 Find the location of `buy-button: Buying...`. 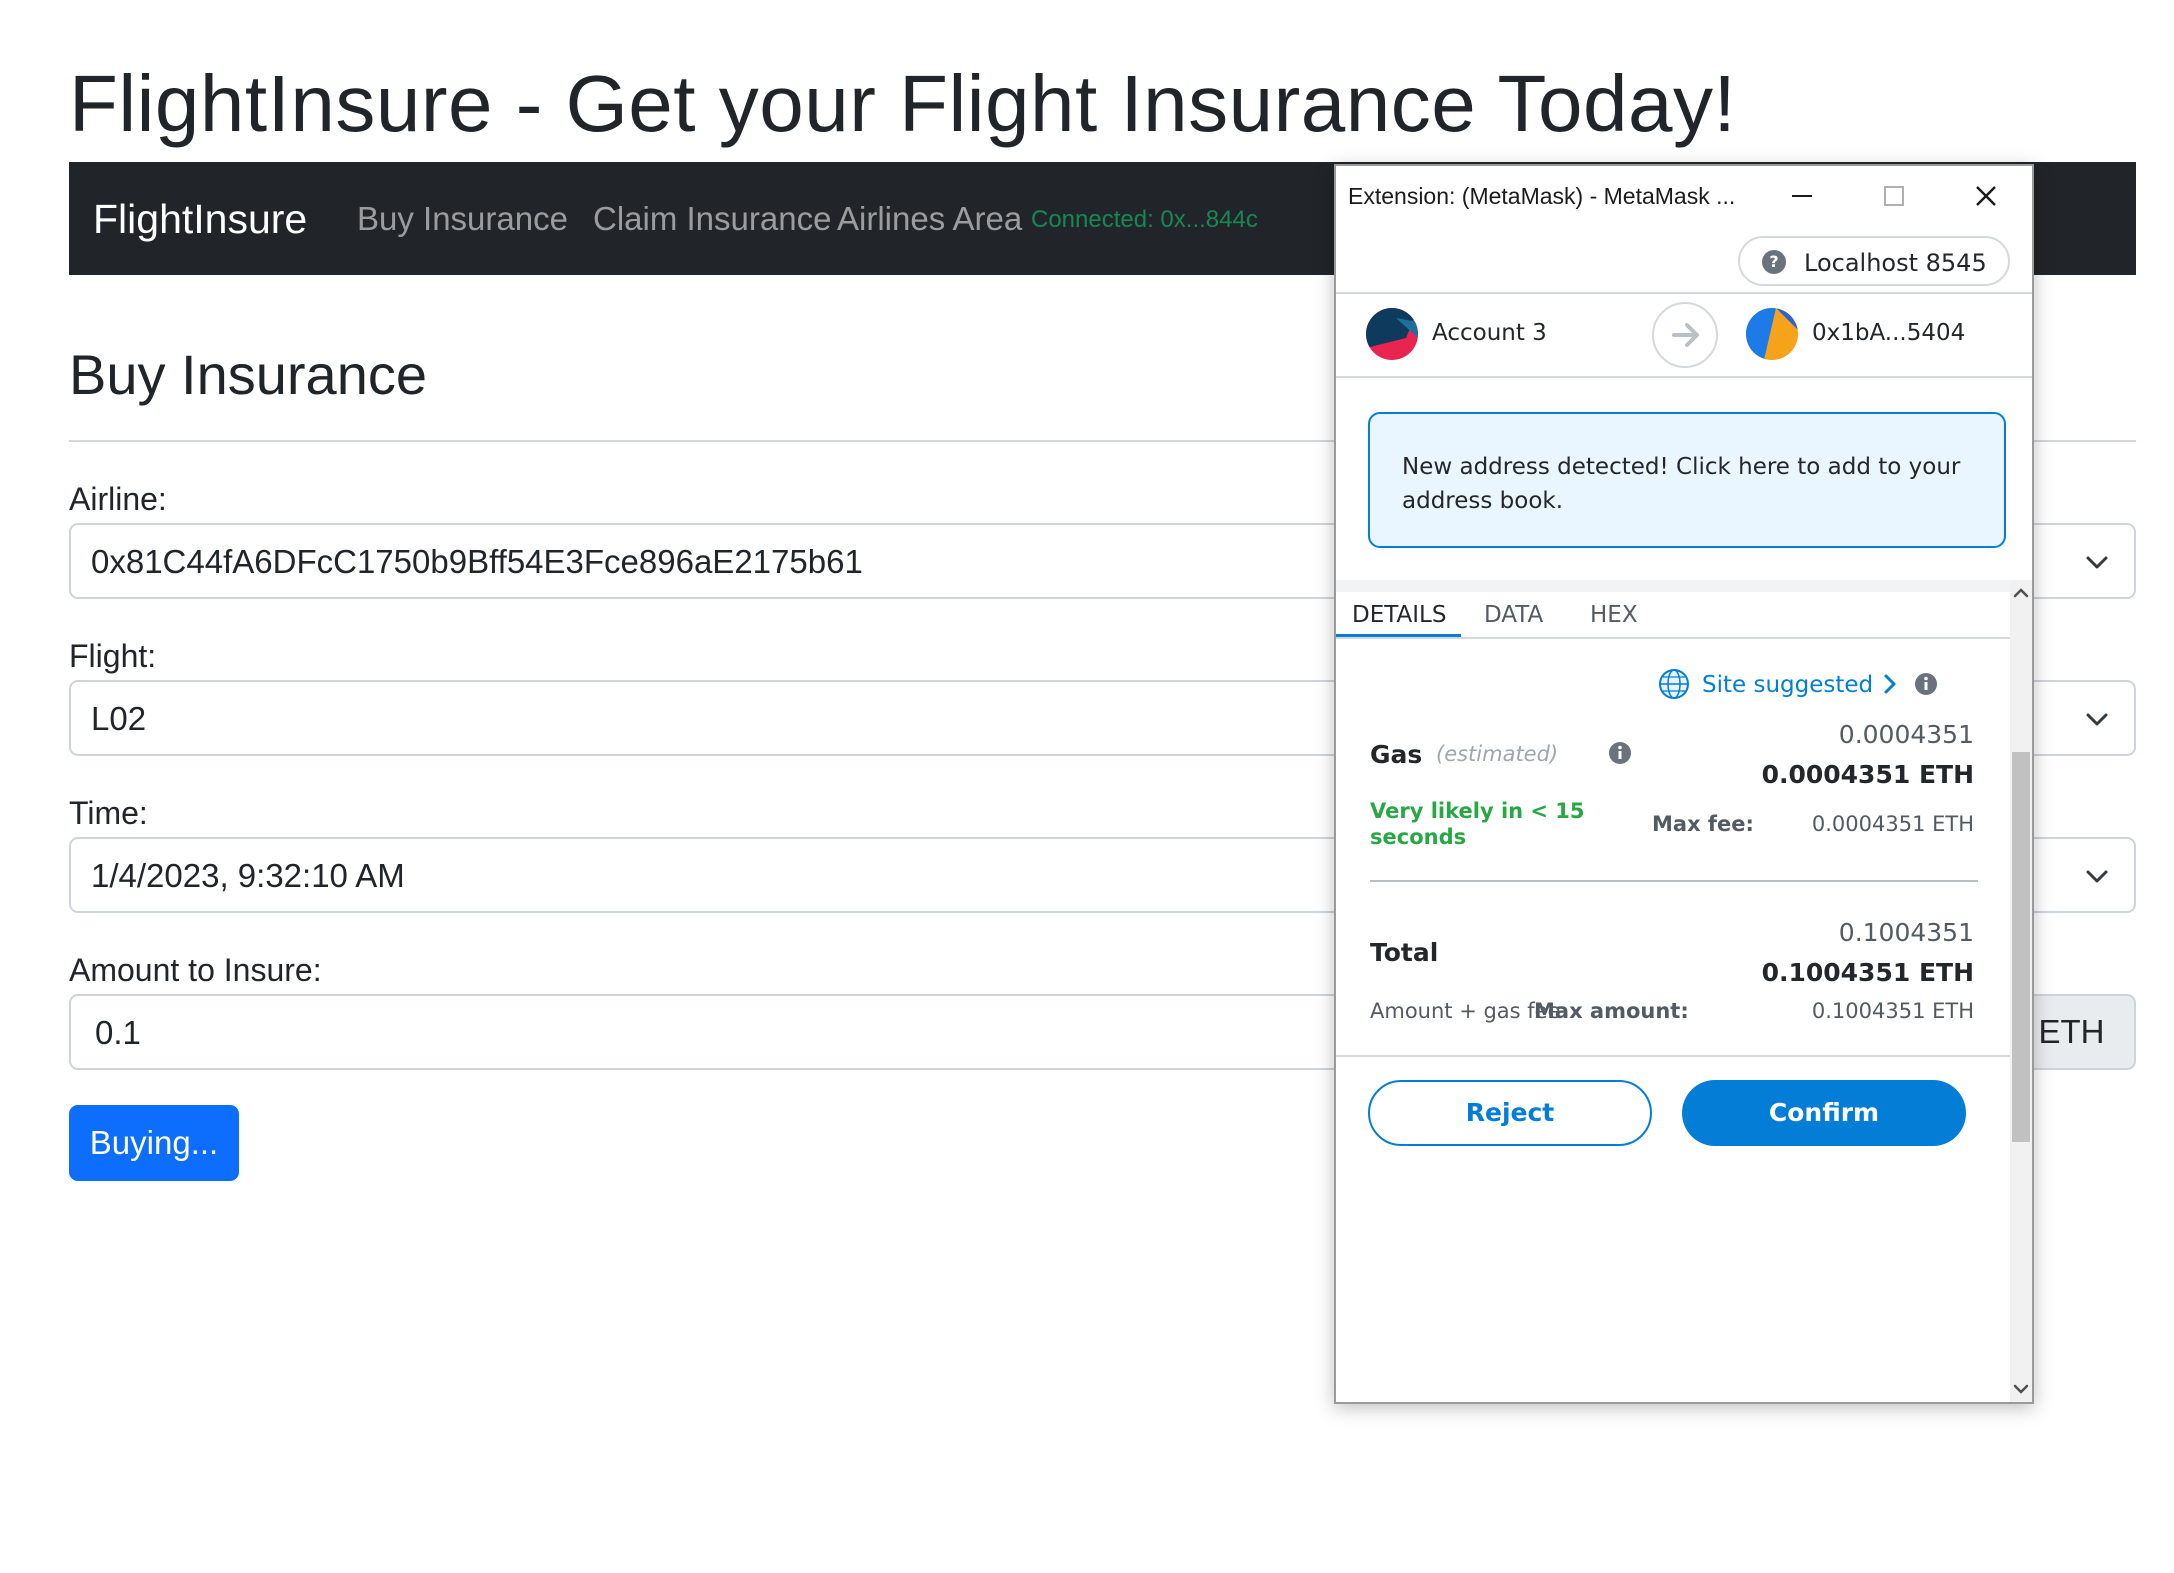

buy-button: Buying... is located at coordinates (154, 1143).